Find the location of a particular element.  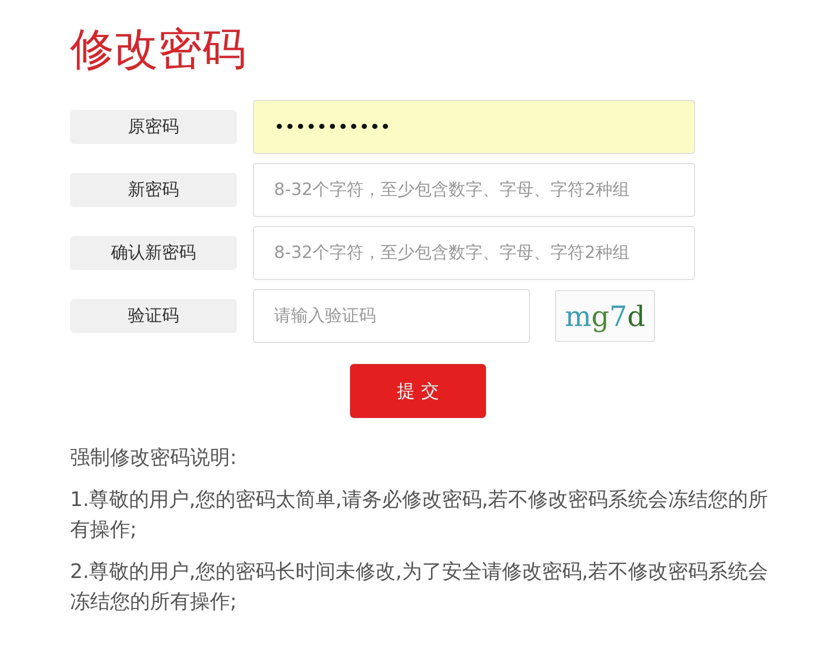

page-title: 修改密码 is located at coordinates (158, 50).